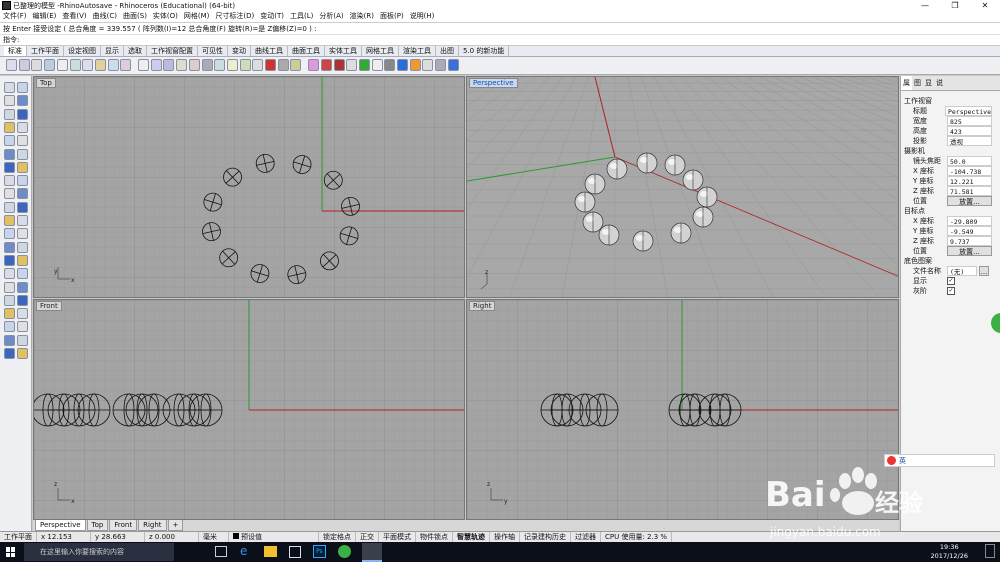  What do you see at coordinates (82, 51) in the screenshot?
I see `tab-set-view: 设定视图` at bounding box center [82, 51].